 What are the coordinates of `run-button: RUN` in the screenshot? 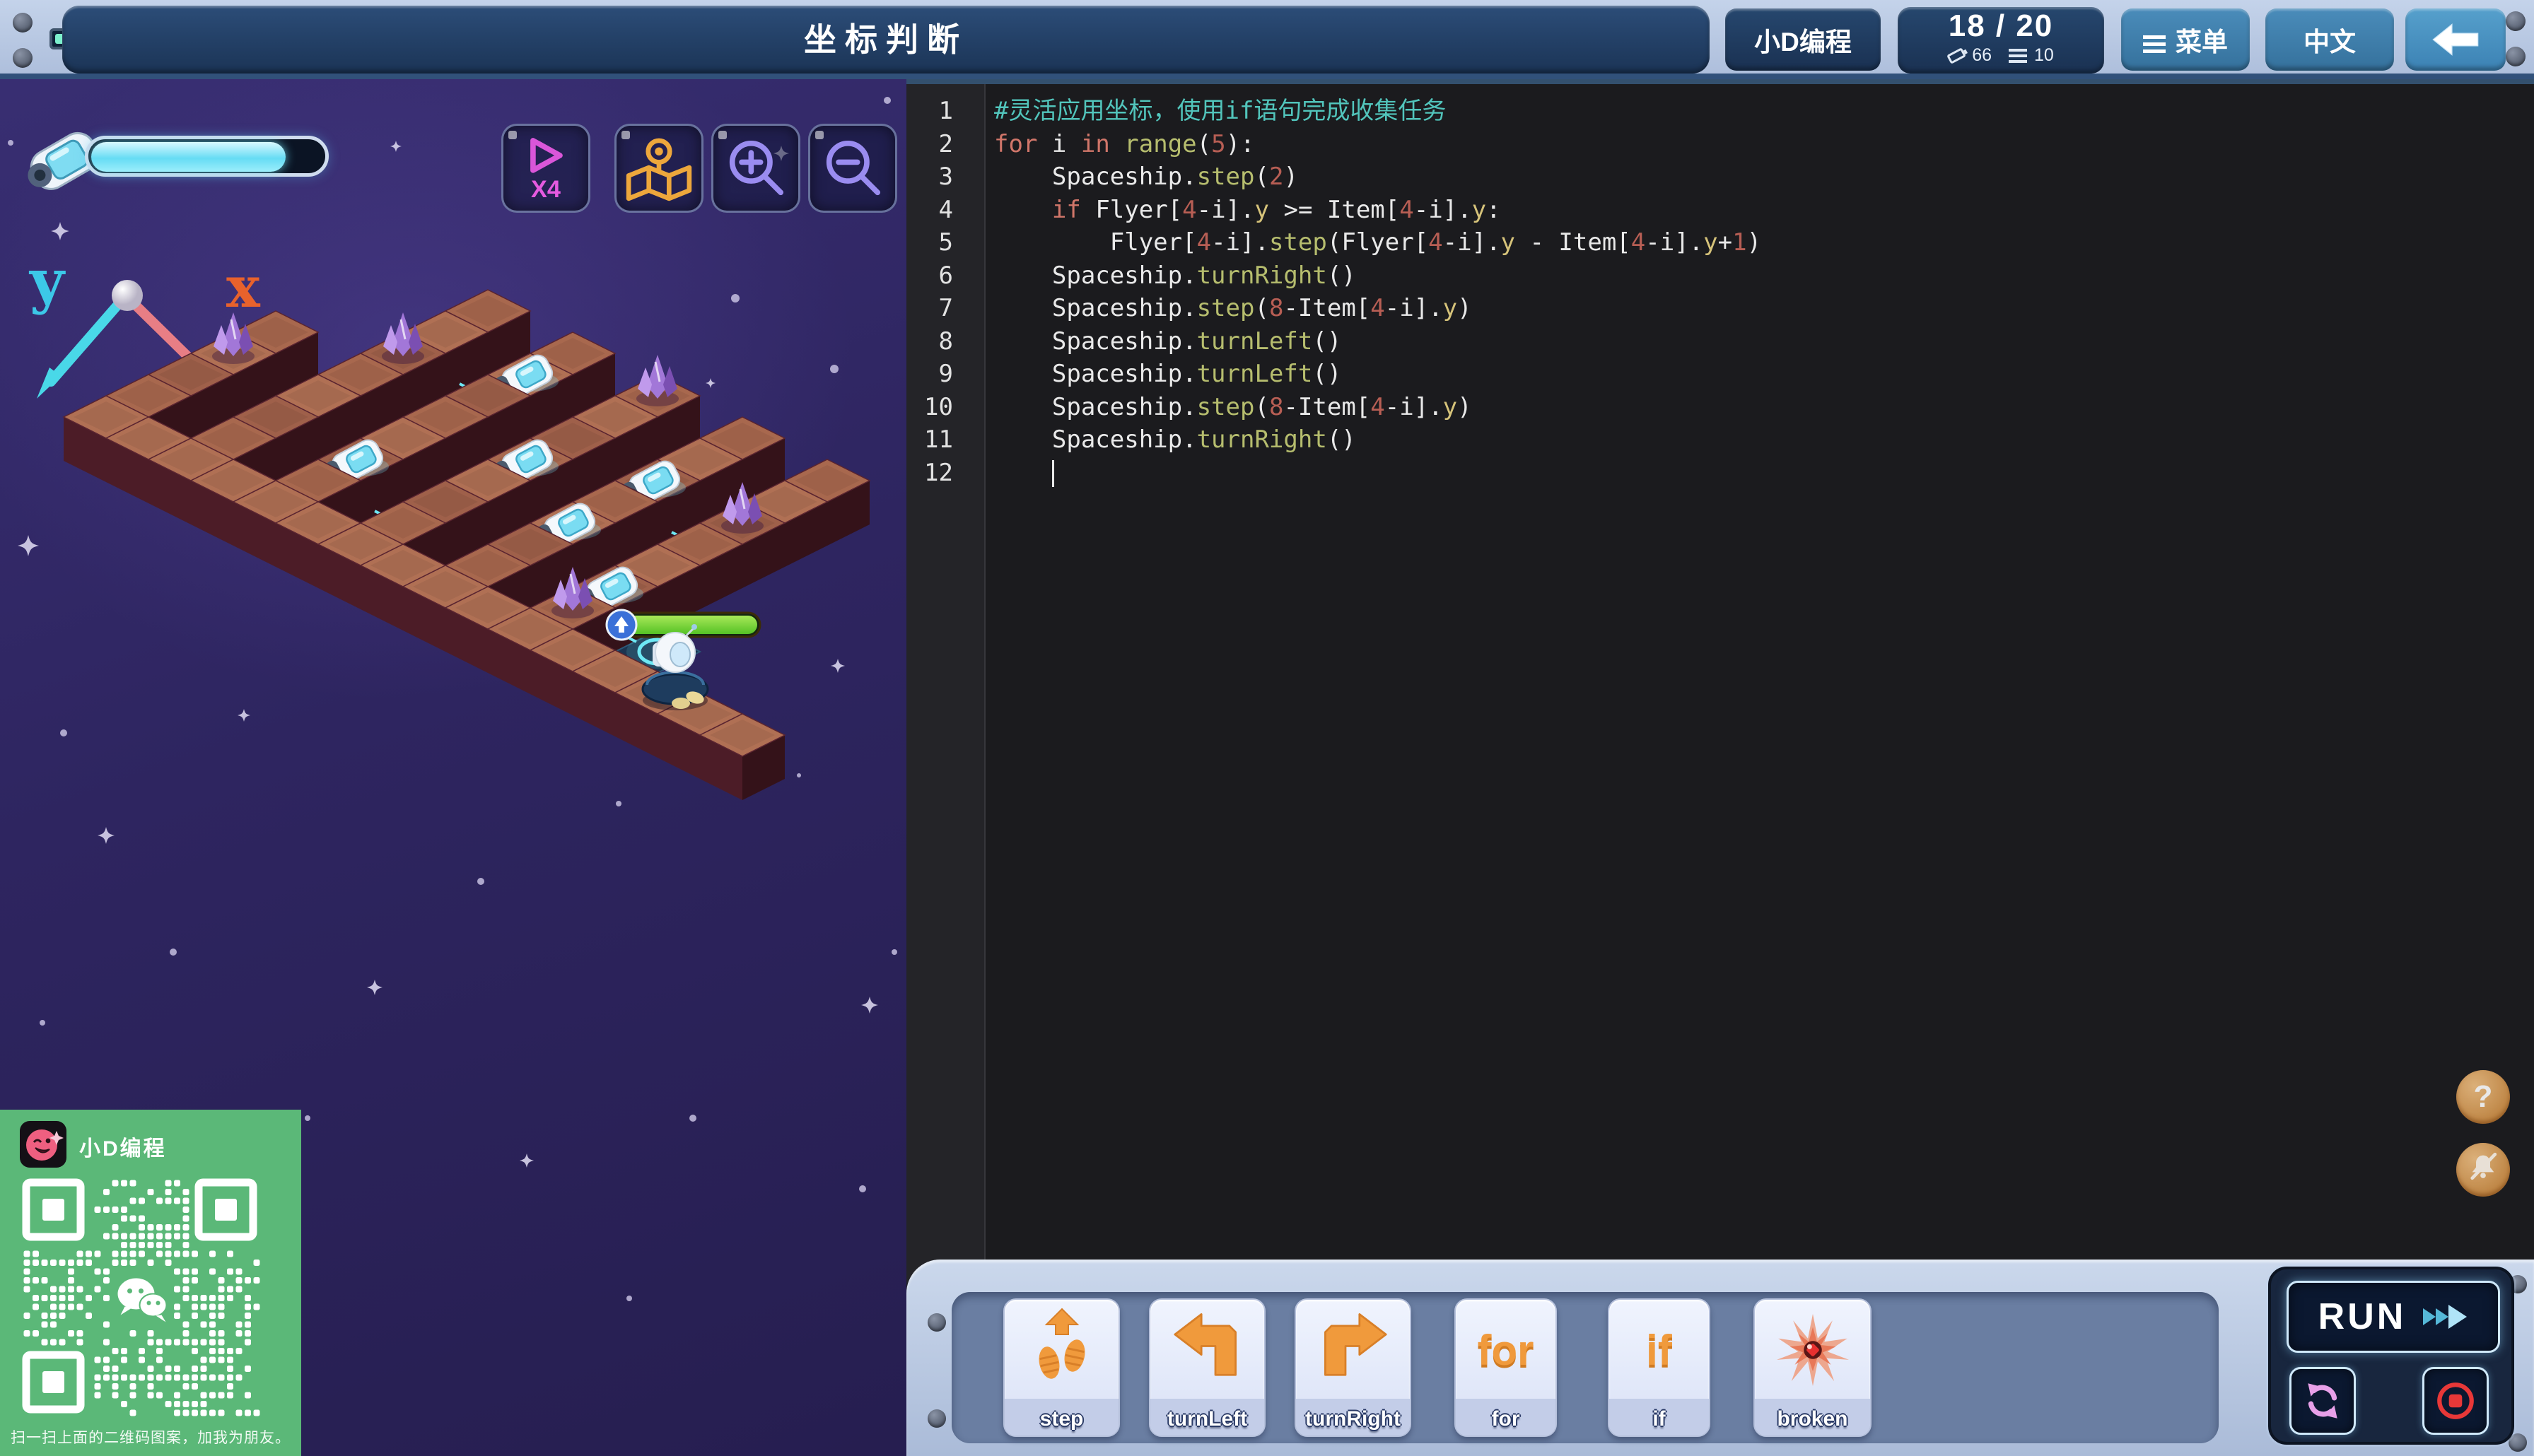 It's located at (2393, 1317).